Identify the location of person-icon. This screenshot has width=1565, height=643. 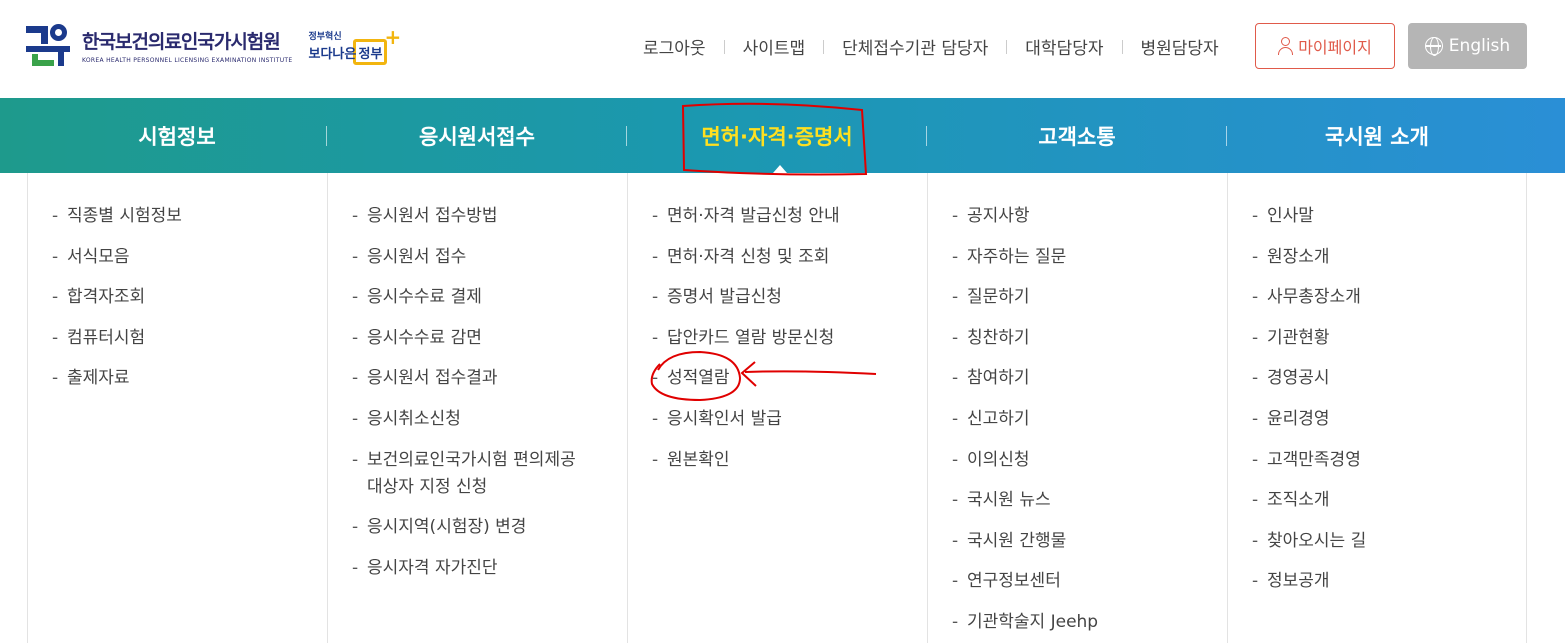
(1286, 46).